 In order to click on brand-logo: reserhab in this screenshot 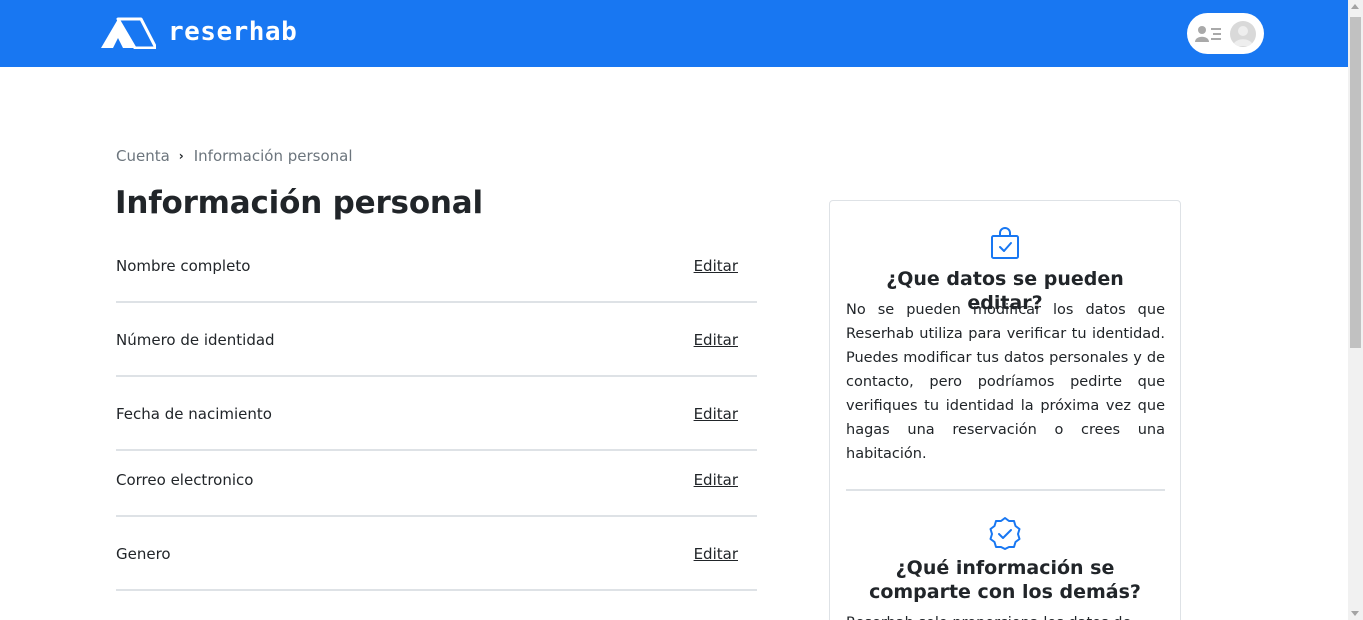, I will do `click(199, 32)`.